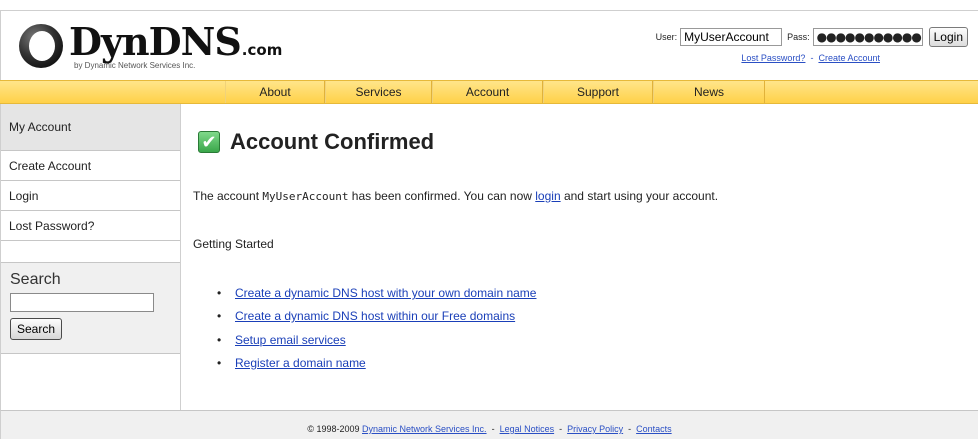  Describe the element at coordinates (867, 37) in the screenshot. I see `password-input: ●●●●●●●●●●●` at that location.